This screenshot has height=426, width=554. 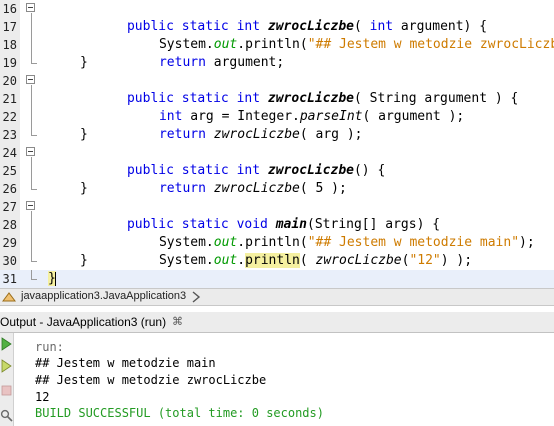 I want to click on chevron-right-icon, so click(x=196, y=297).